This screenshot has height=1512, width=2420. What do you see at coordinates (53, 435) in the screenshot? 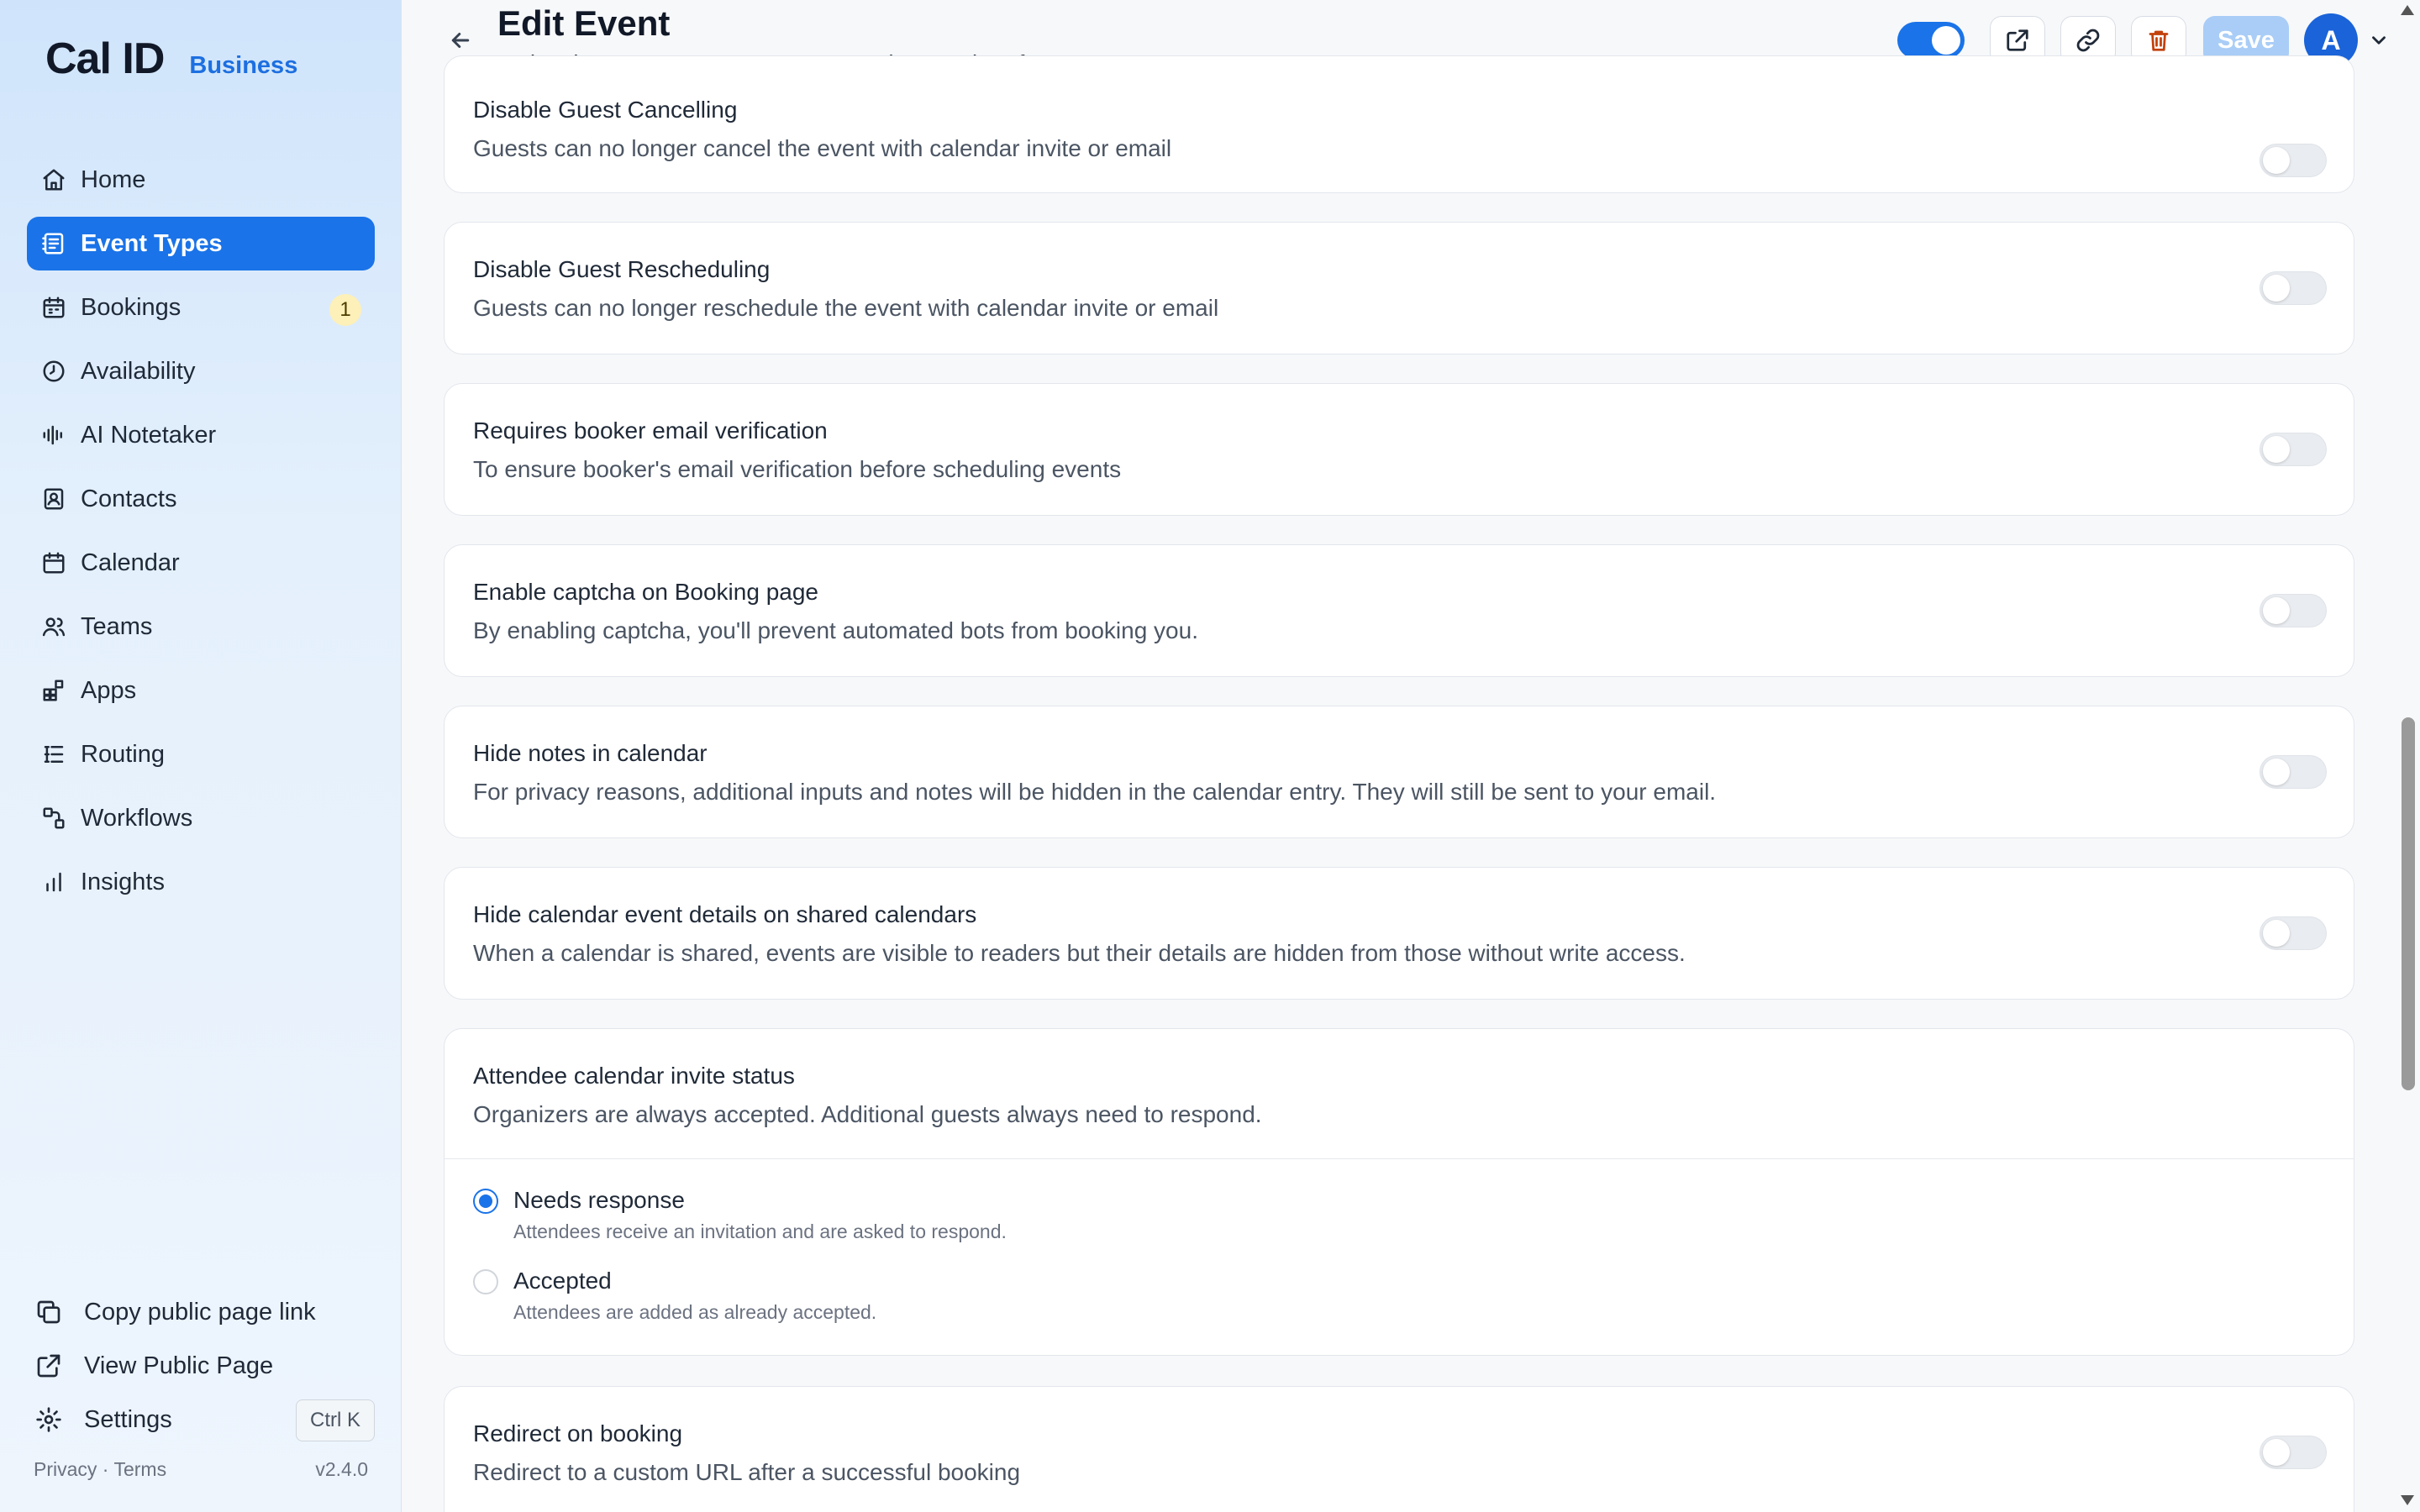
I see `waveform-icon` at bounding box center [53, 435].